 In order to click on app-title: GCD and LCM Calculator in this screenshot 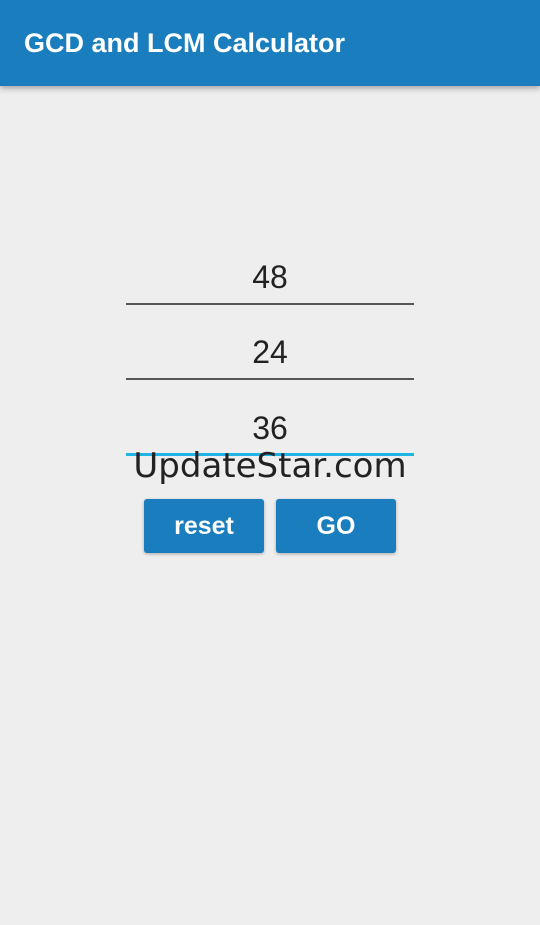, I will do `click(185, 43)`.